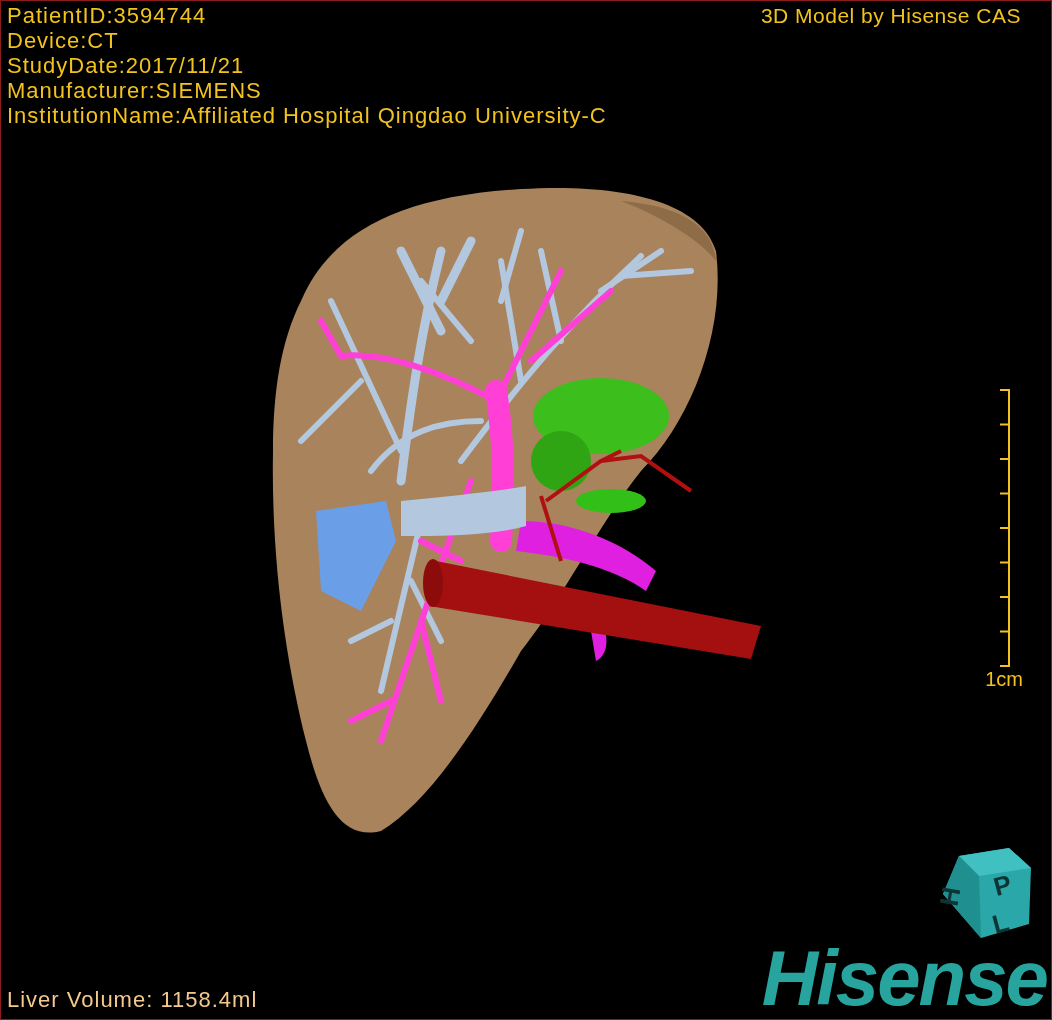  What do you see at coordinates (63, 40) in the screenshot?
I see `info-line: Device:CT` at bounding box center [63, 40].